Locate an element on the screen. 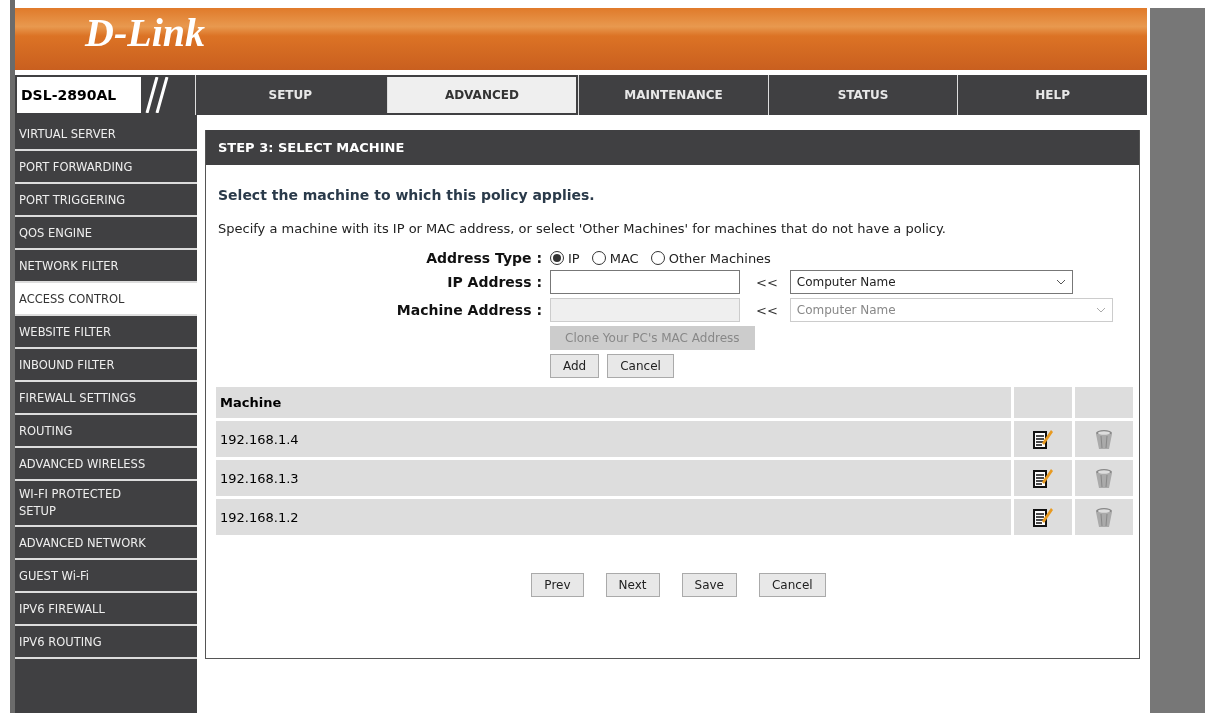 The width and height of the screenshot is (1205, 713). add-button: Add is located at coordinates (575, 366).